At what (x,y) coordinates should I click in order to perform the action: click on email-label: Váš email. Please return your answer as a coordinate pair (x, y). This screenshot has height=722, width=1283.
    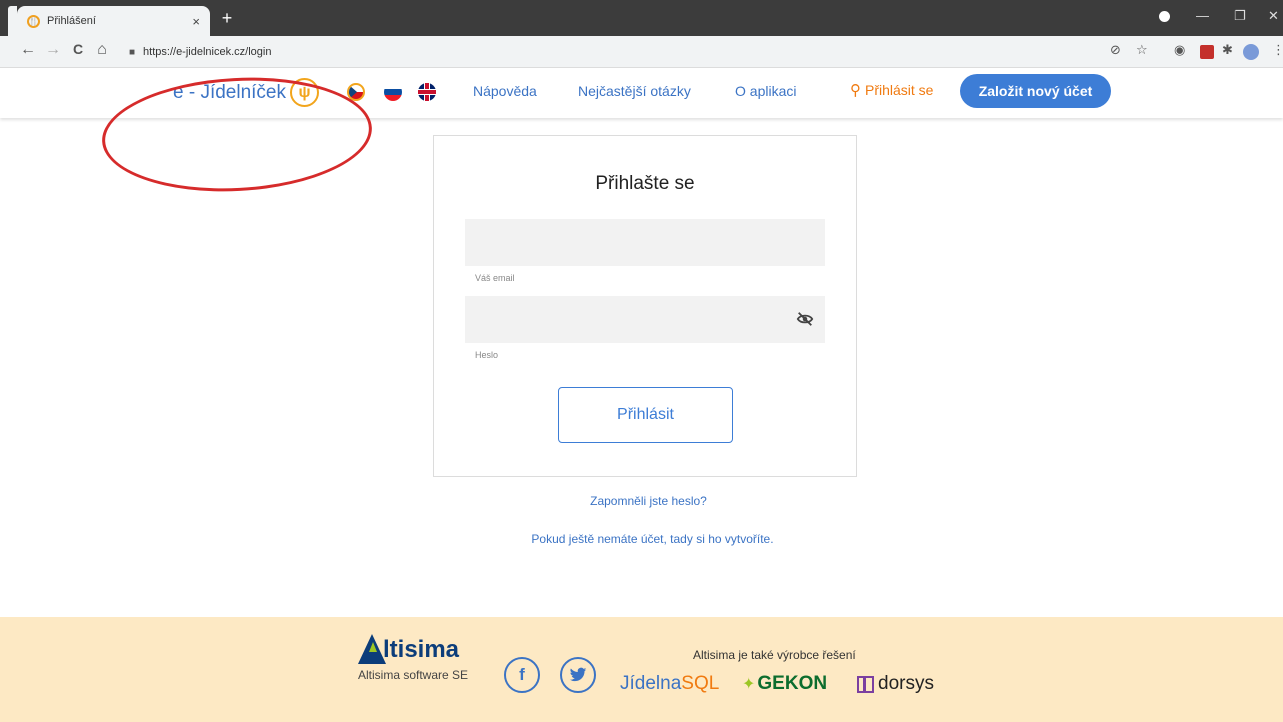
    Looking at the image, I should click on (495, 278).